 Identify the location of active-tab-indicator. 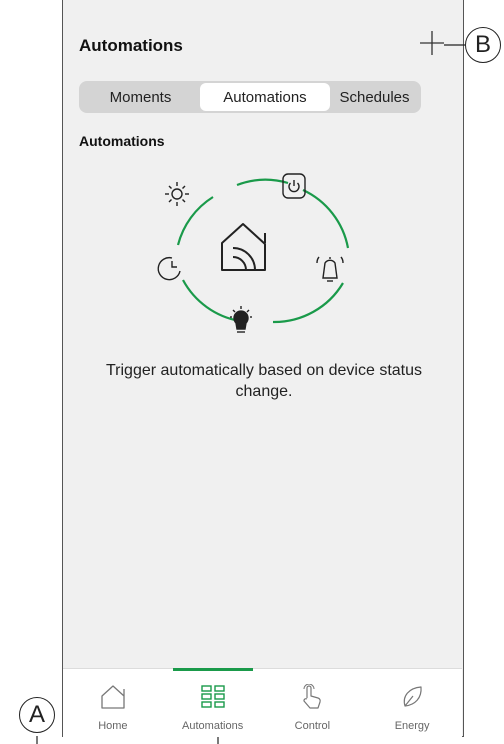
(212, 669).